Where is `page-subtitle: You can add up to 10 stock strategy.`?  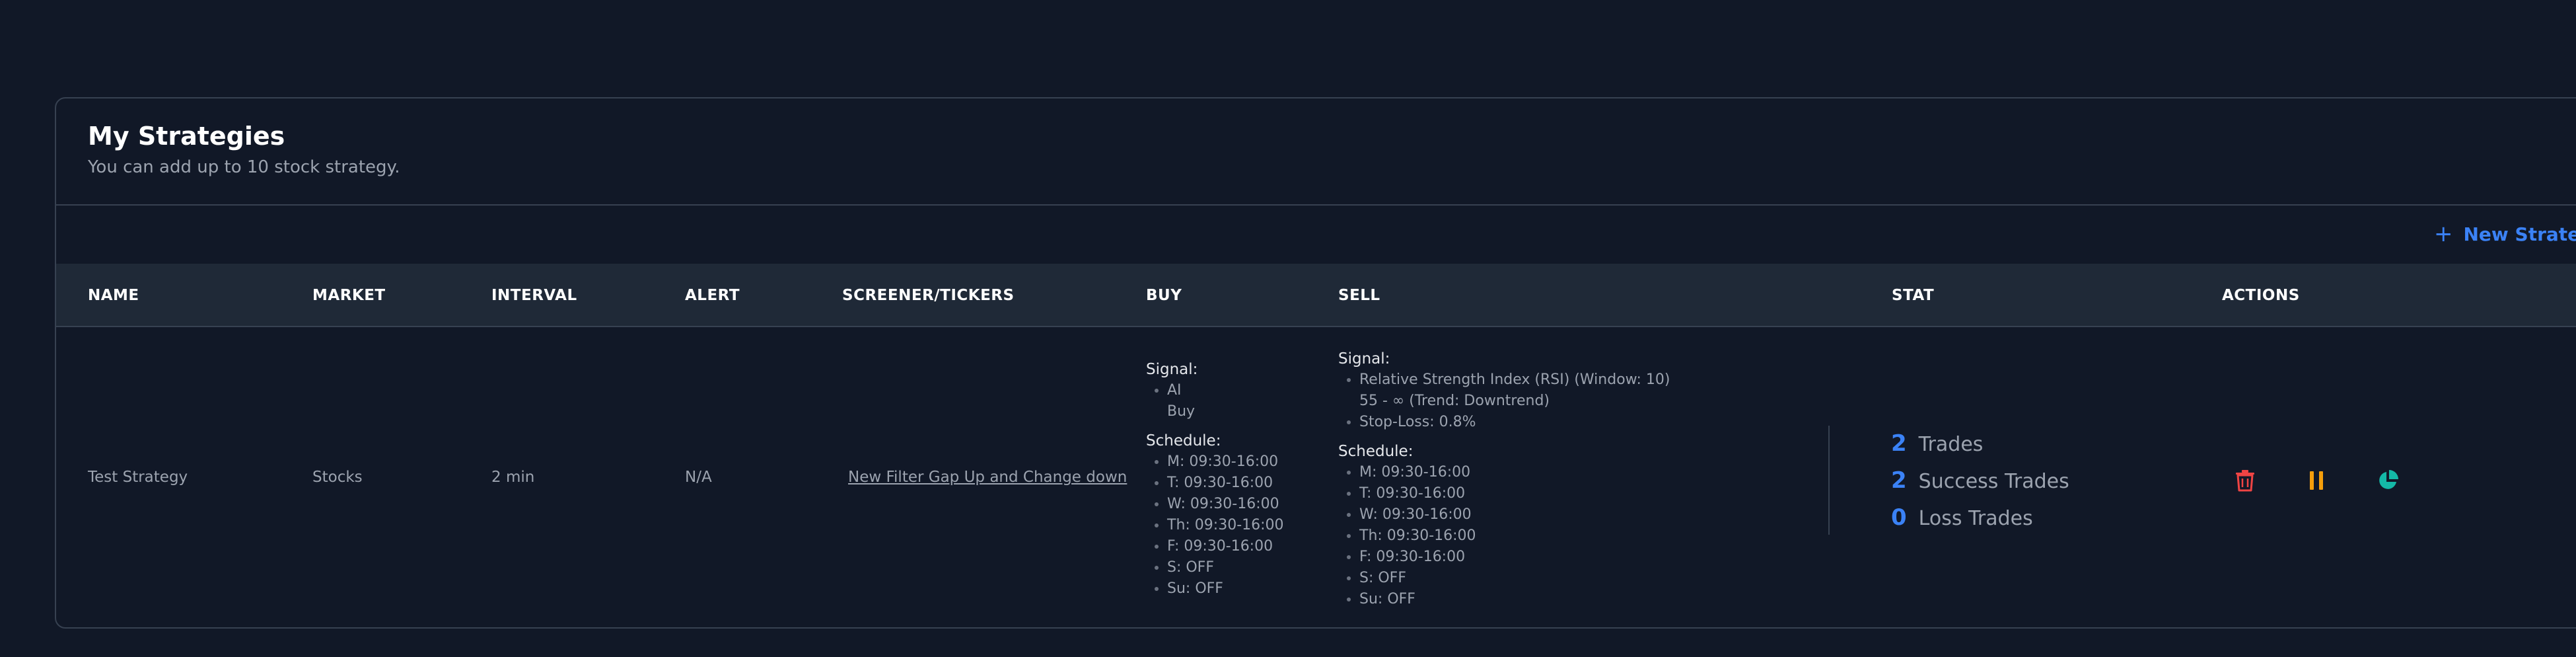
page-subtitle: You can add up to 10 stock strategy. is located at coordinates (244, 167).